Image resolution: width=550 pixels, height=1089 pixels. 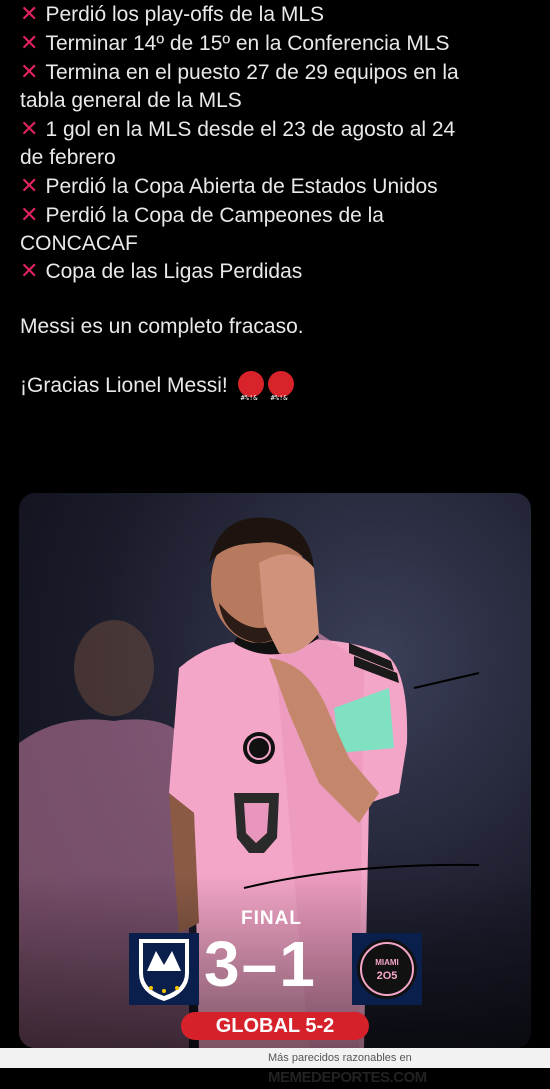 What do you see at coordinates (164, 969) in the screenshot?
I see `monterrey-crest-icon` at bounding box center [164, 969].